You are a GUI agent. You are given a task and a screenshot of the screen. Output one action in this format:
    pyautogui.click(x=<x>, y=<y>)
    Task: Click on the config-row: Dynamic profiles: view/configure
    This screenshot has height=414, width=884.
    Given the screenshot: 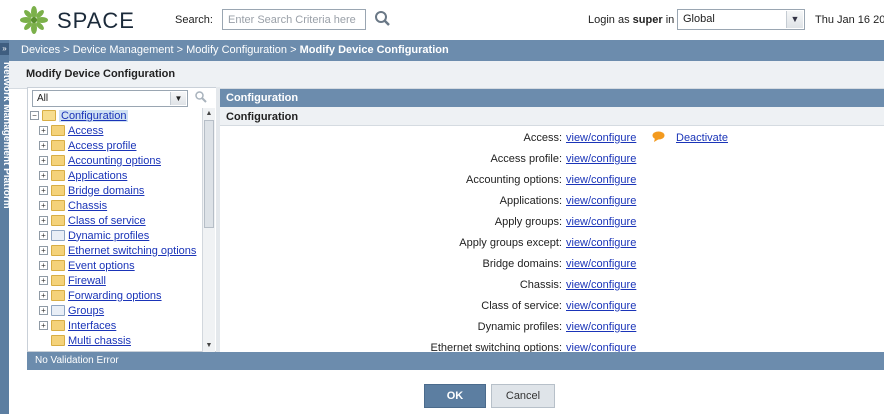 What is the action you would take?
    pyautogui.click(x=552, y=327)
    